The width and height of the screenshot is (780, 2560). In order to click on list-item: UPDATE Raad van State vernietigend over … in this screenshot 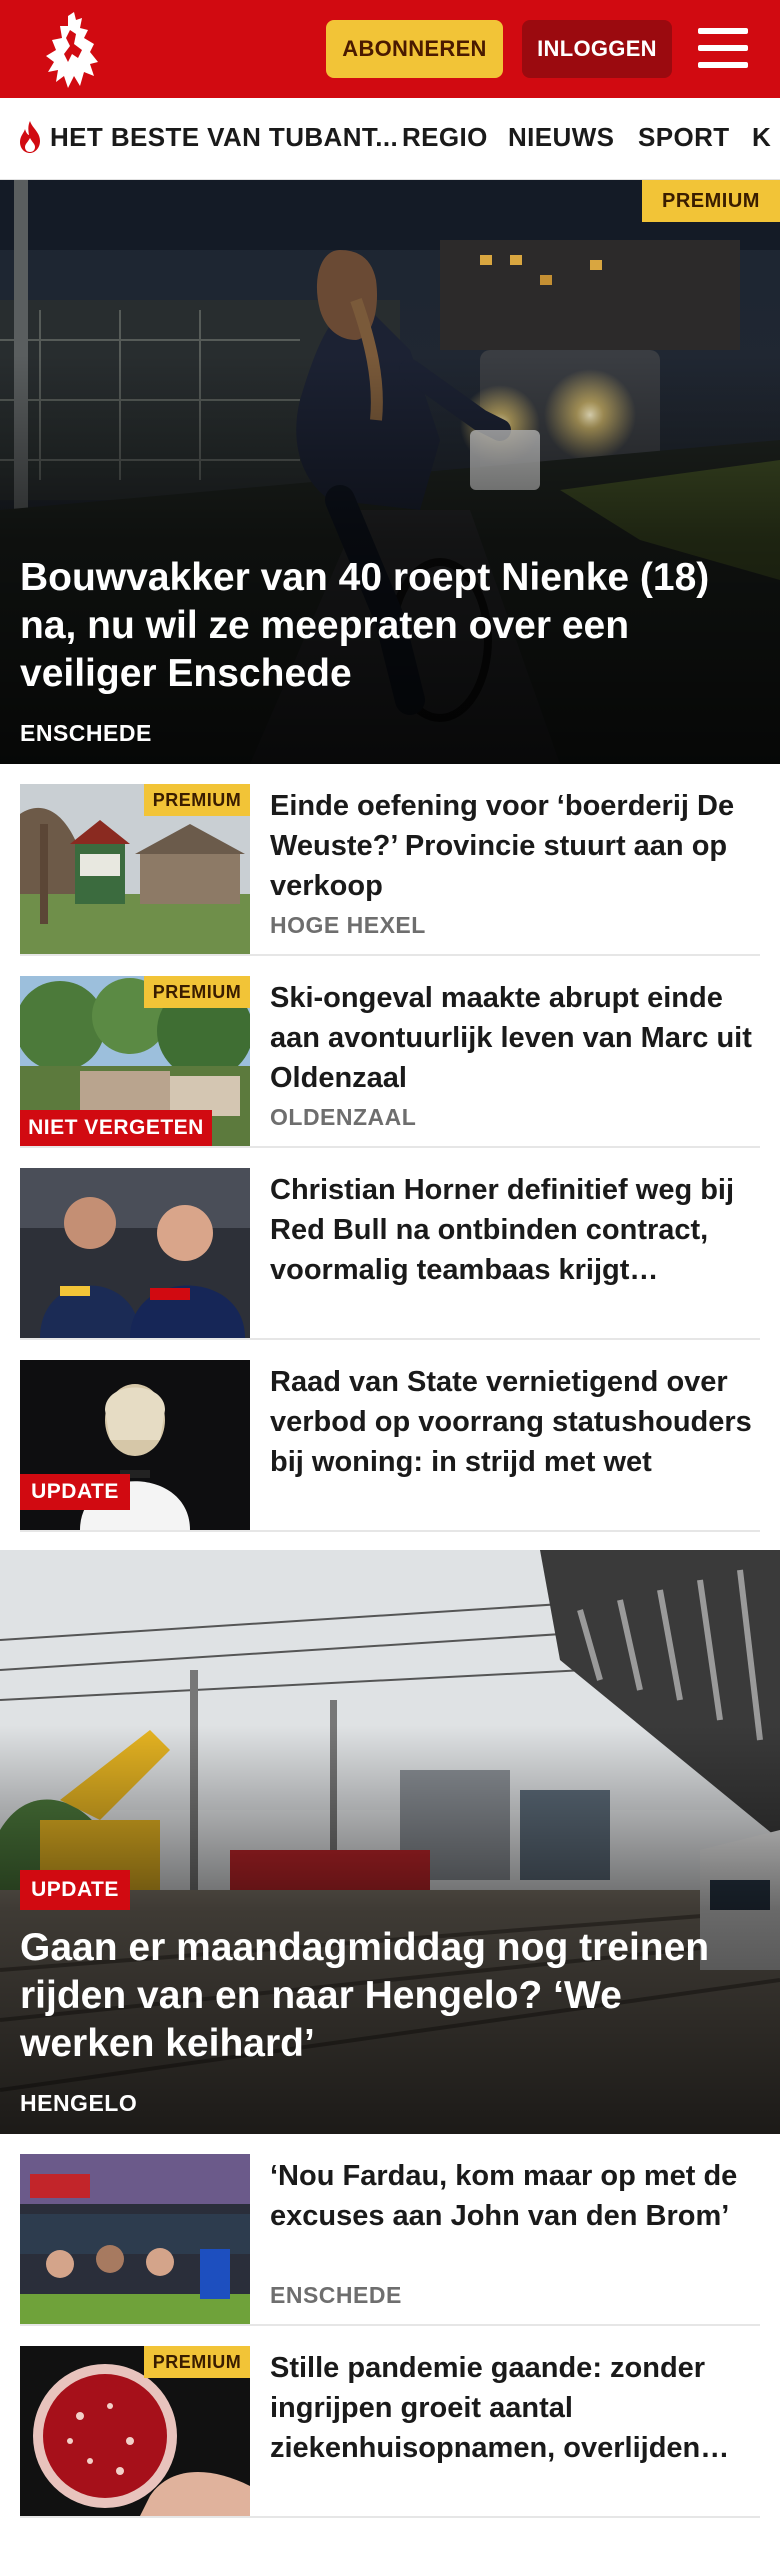, I will do `click(390, 1436)`.